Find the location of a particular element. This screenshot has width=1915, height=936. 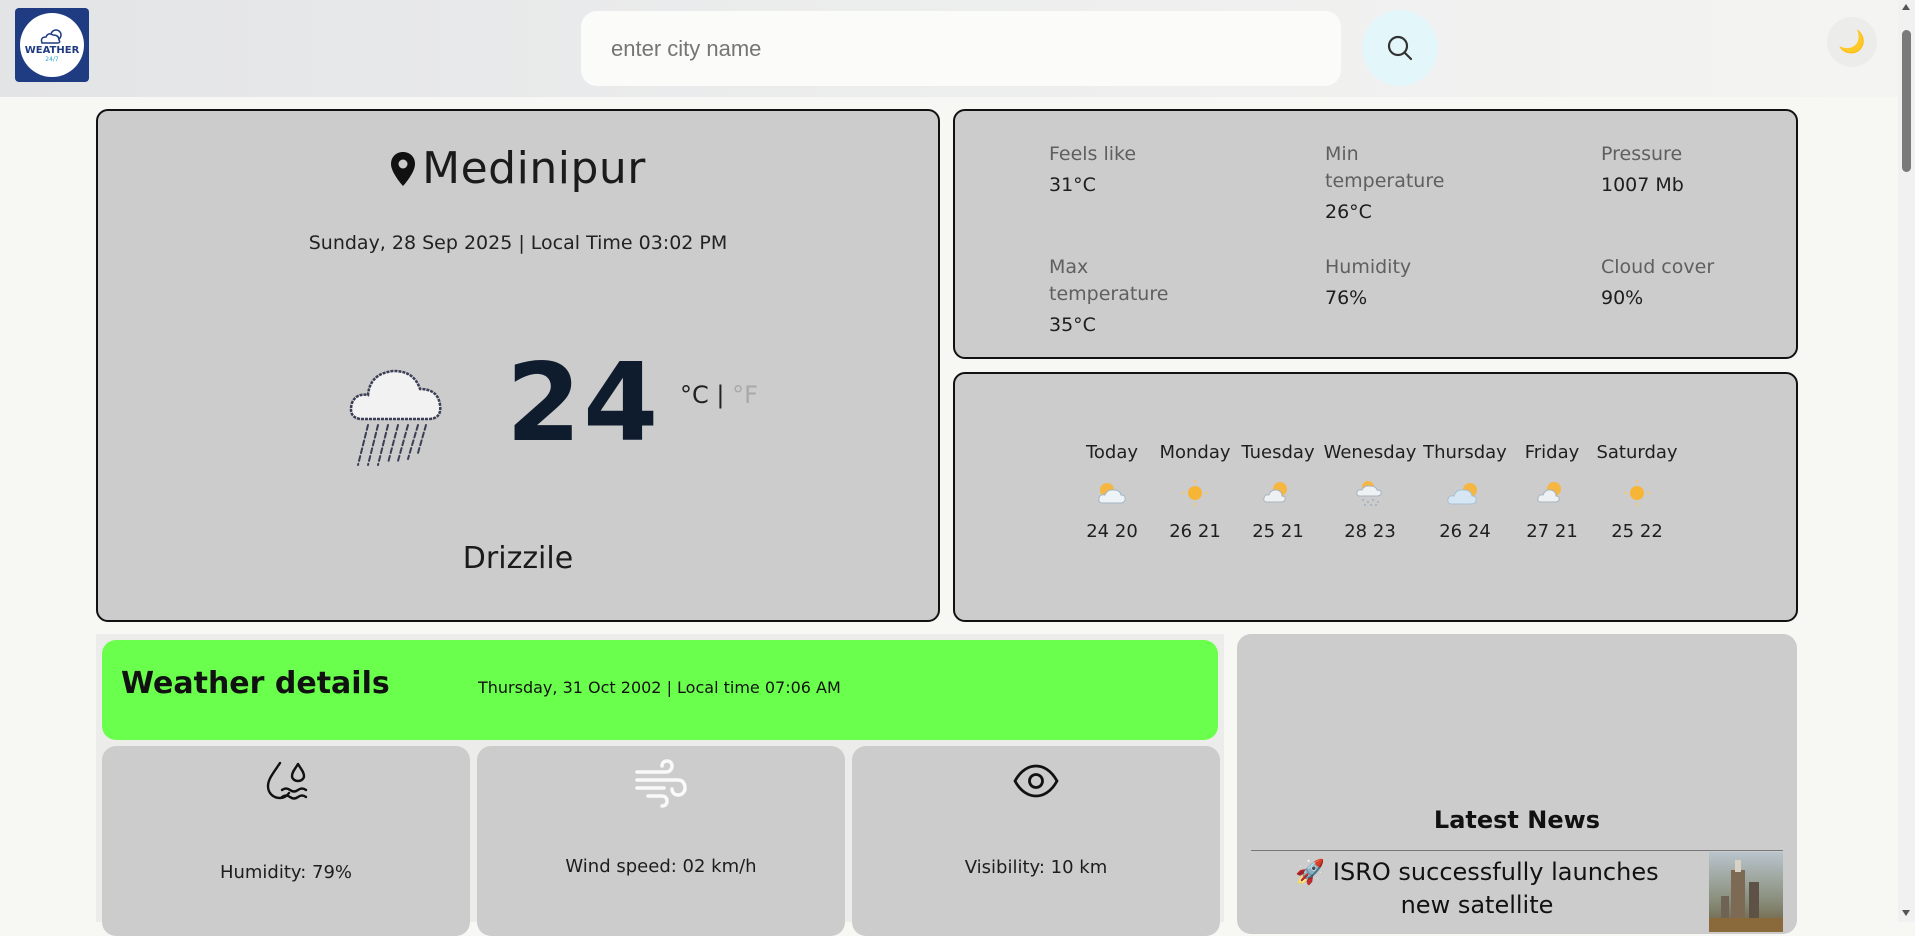

visibility-detail-text: Visibility: 10 km is located at coordinates (1036, 867).